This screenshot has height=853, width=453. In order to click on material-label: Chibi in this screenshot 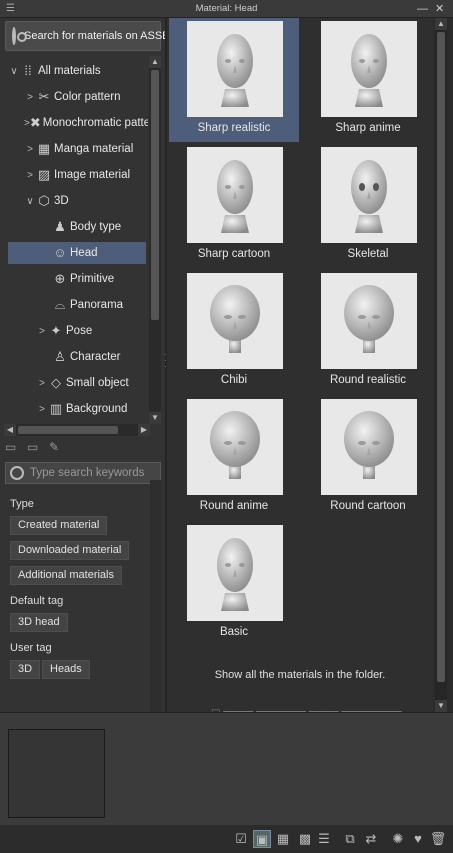, I will do `click(234, 380)`.